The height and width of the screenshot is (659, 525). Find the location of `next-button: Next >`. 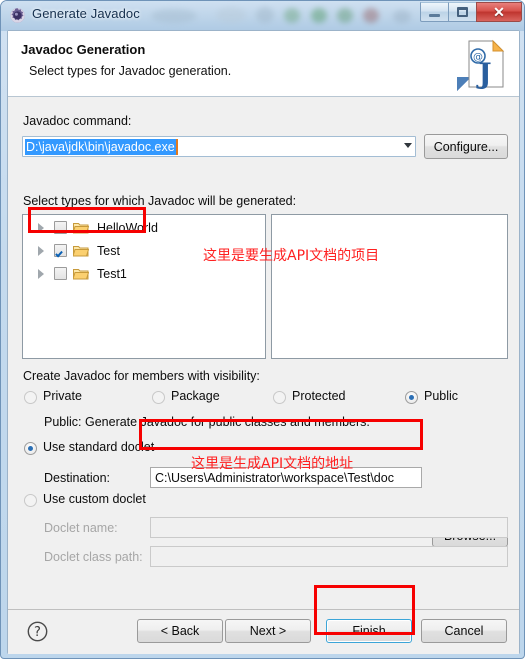

next-button: Next > is located at coordinates (268, 631).